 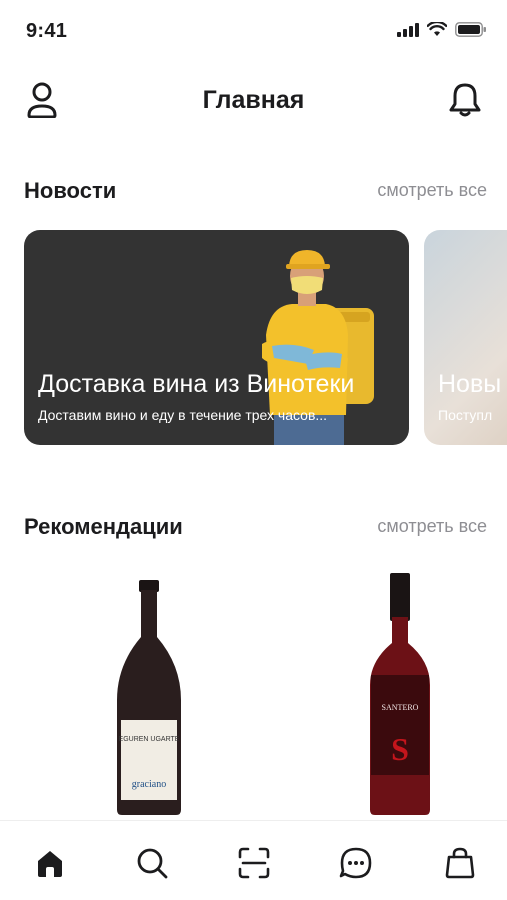 I want to click on product-card: SANTERO S, so click(x=400, y=692).